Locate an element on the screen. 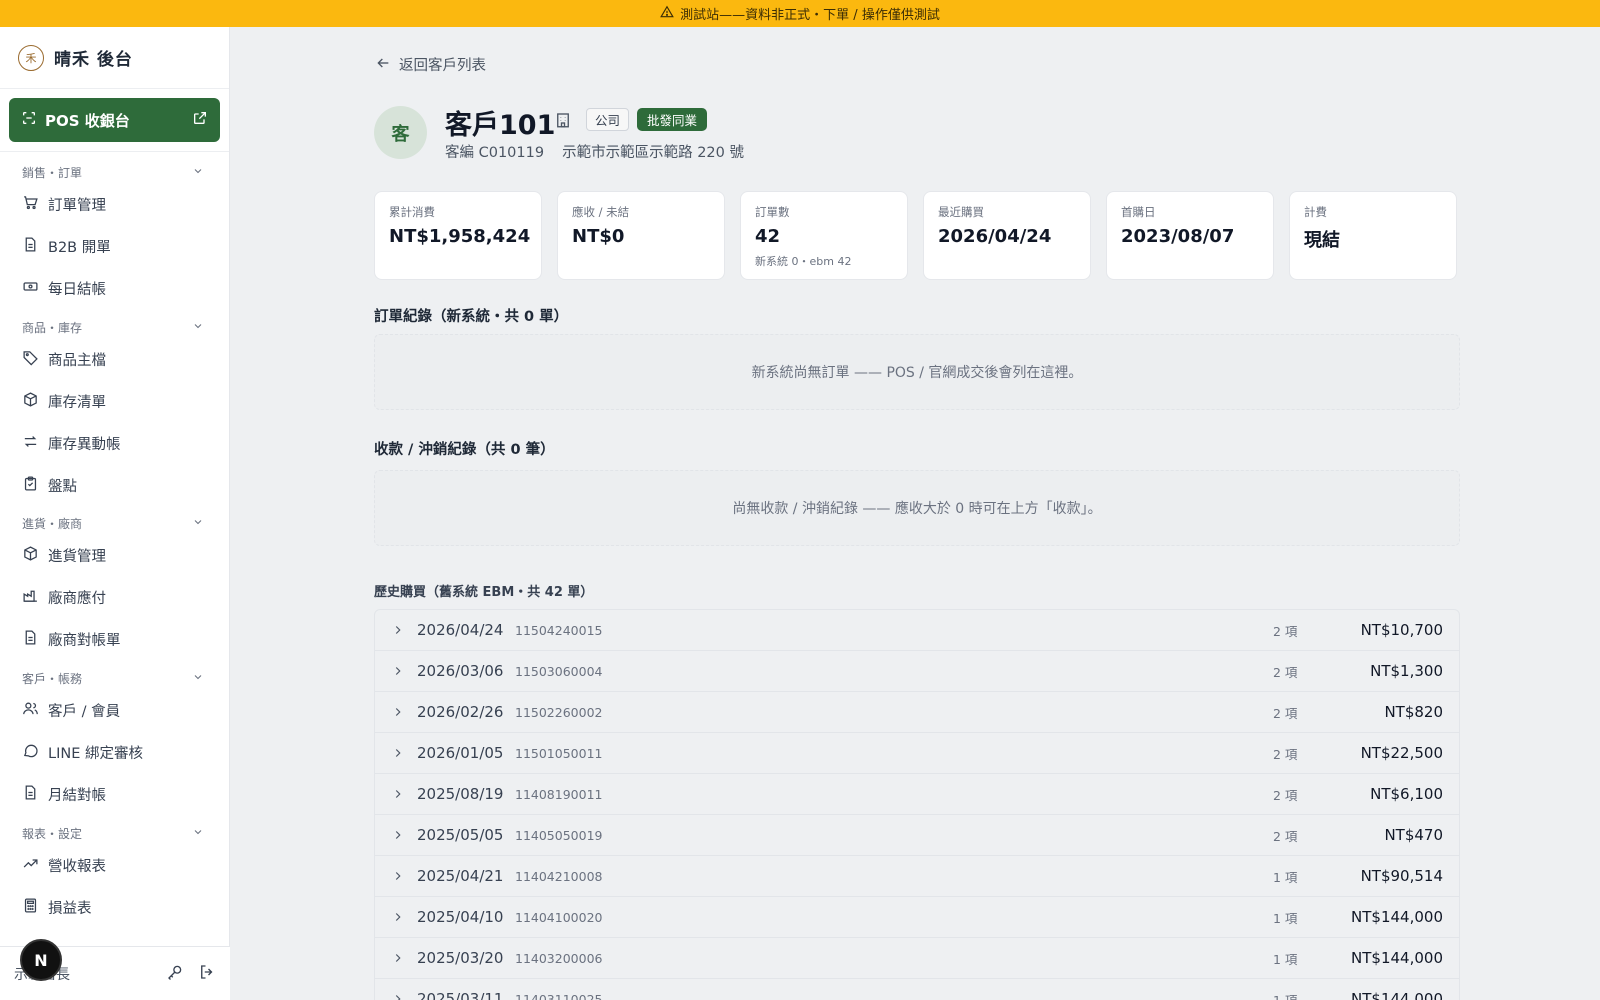 The height and width of the screenshot is (1000, 1600). logout-icon is located at coordinates (207, 974).